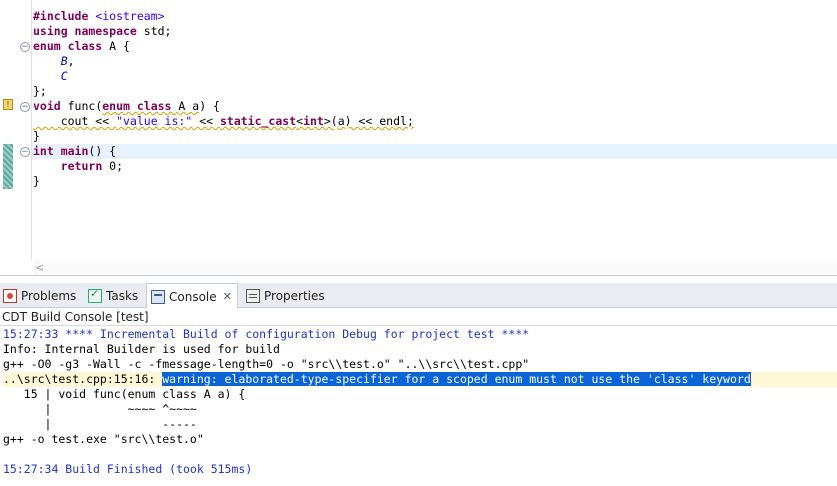  I want to click on tab-problems: Problems, so click(39, 295).